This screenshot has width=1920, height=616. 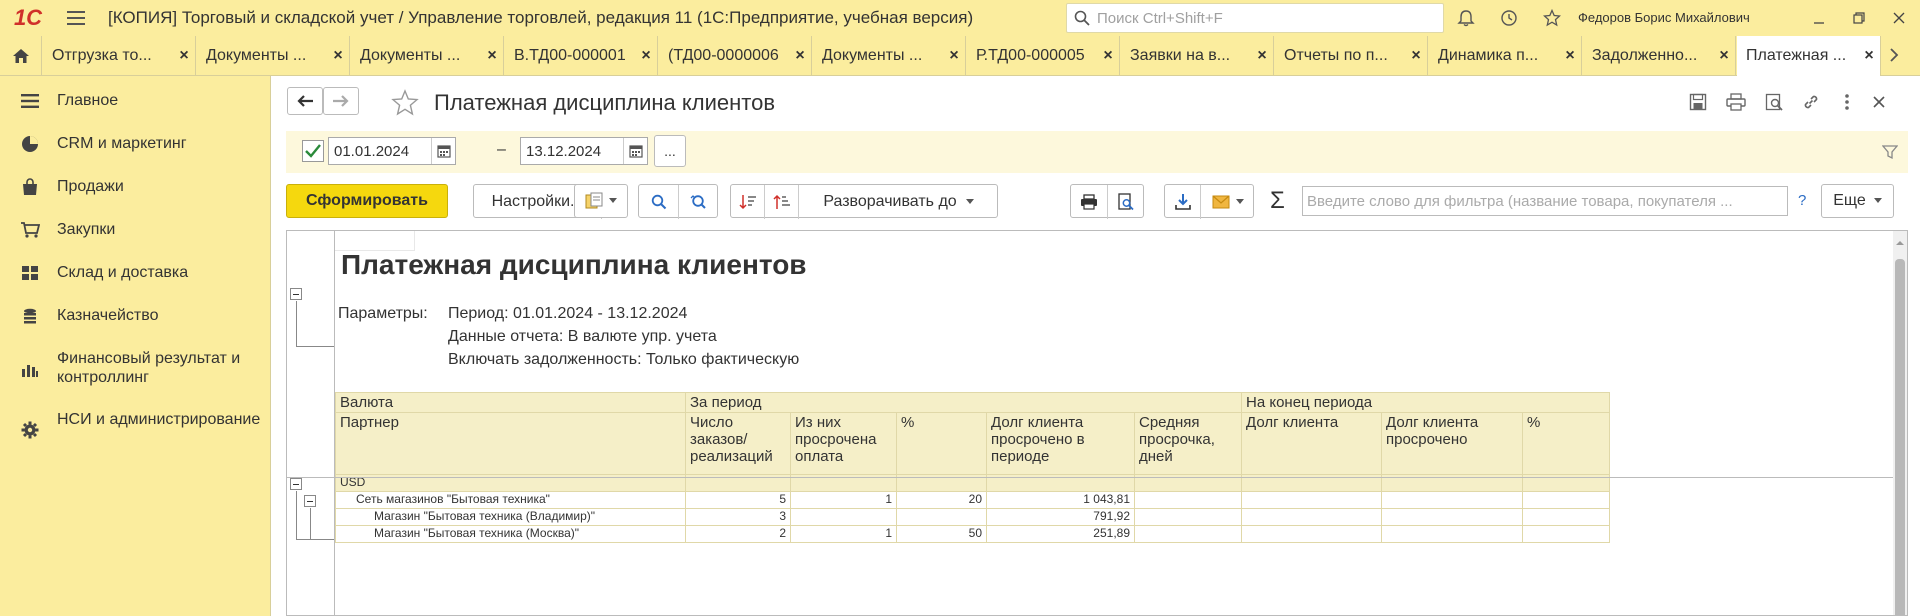 What do you see at coordinates (581, 56) in the screenshot?
I see `tab-3: В.ТД00-000001 ×` at bounding box center [581, 56].